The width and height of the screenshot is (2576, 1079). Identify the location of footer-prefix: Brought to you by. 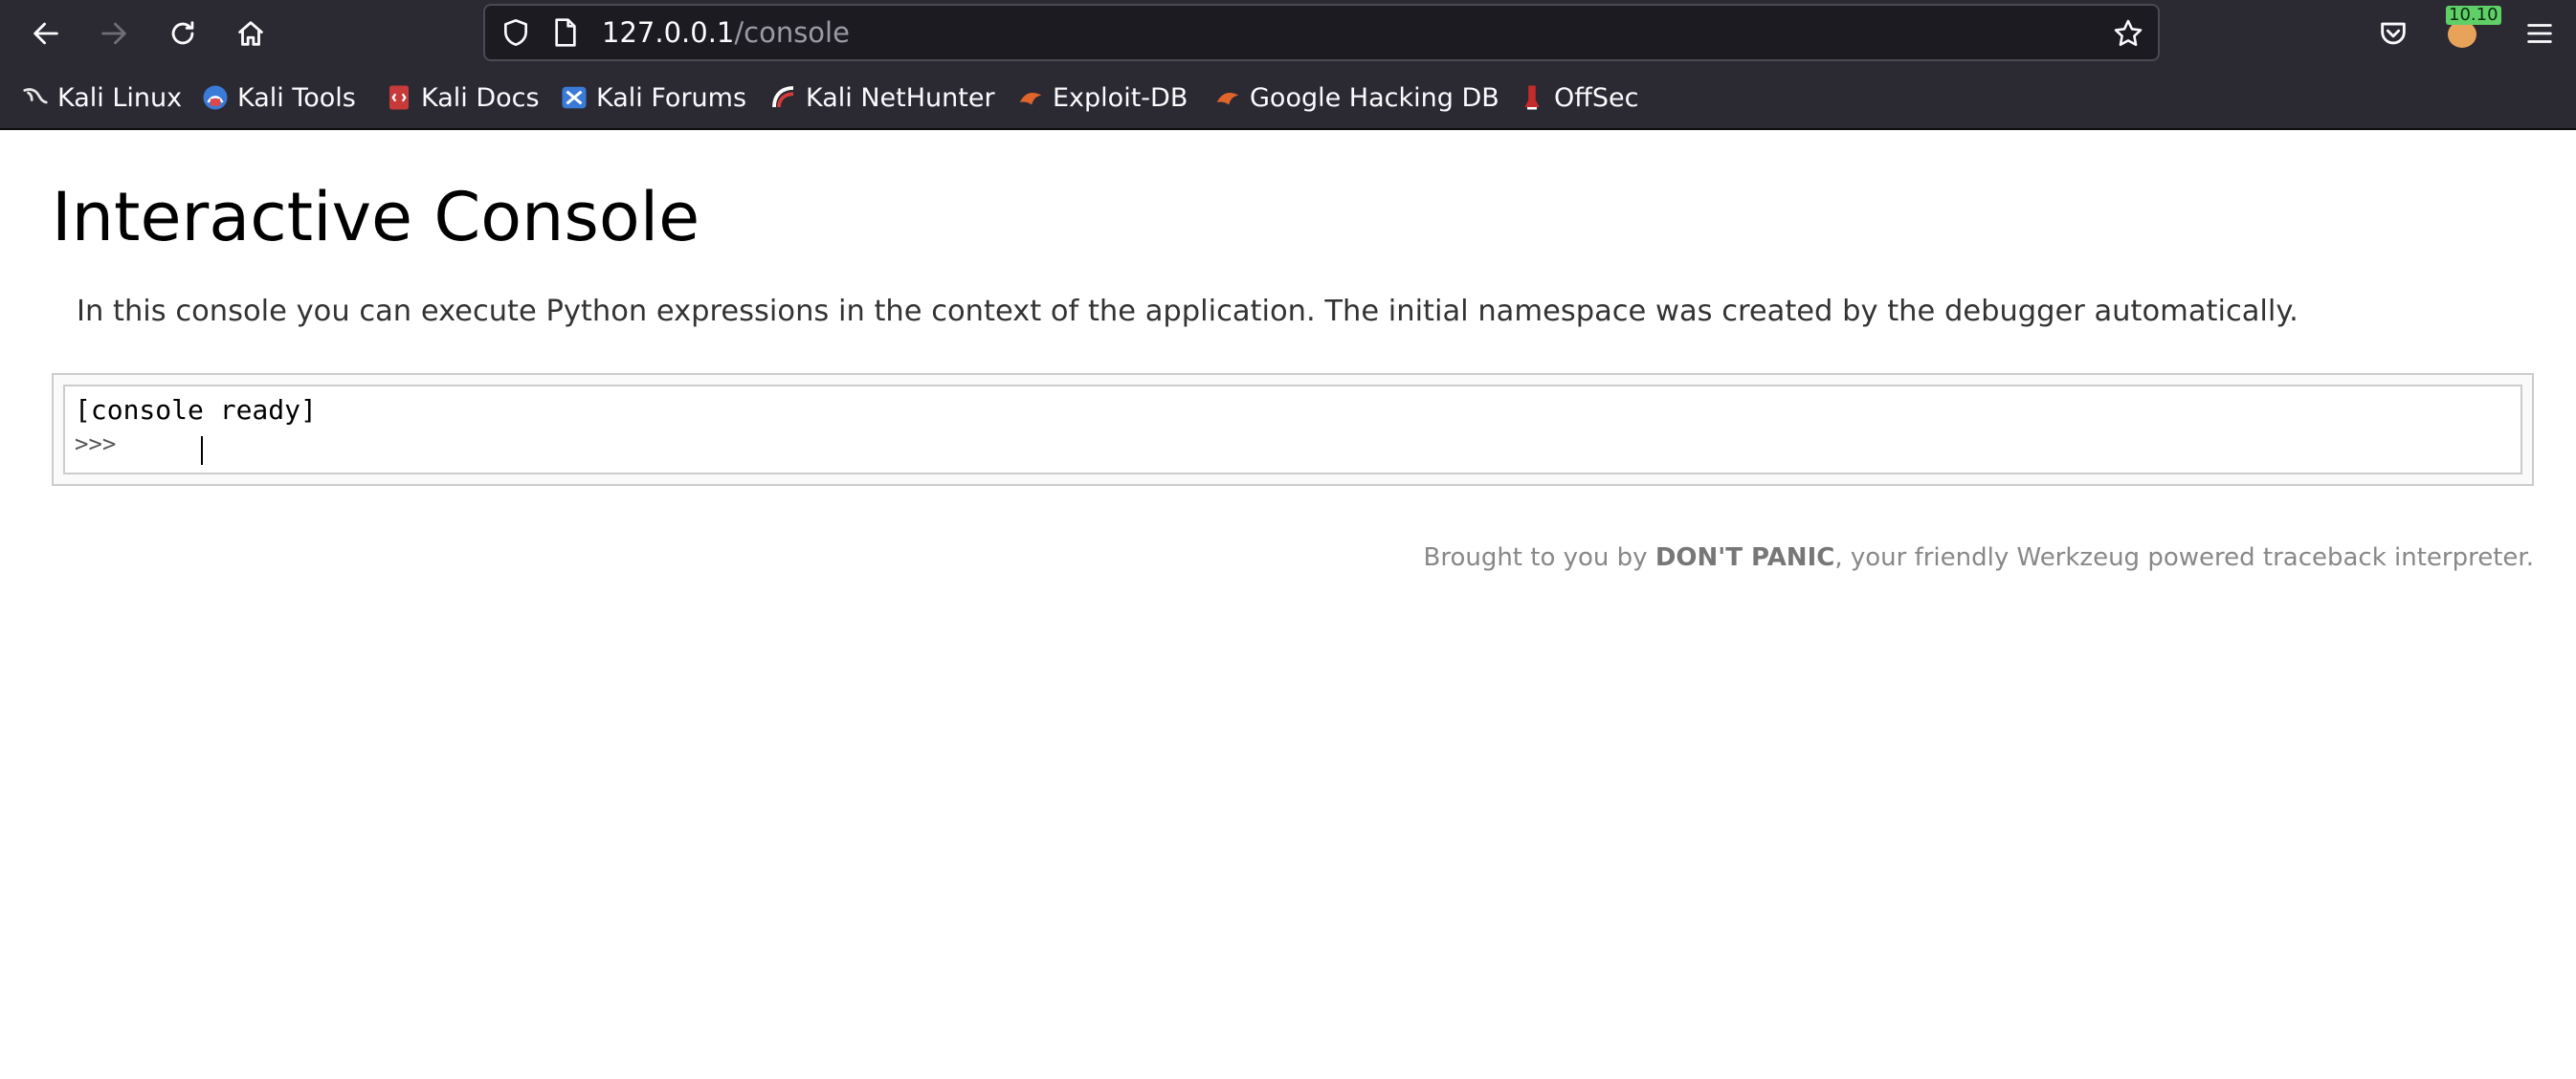
(1539, 557).